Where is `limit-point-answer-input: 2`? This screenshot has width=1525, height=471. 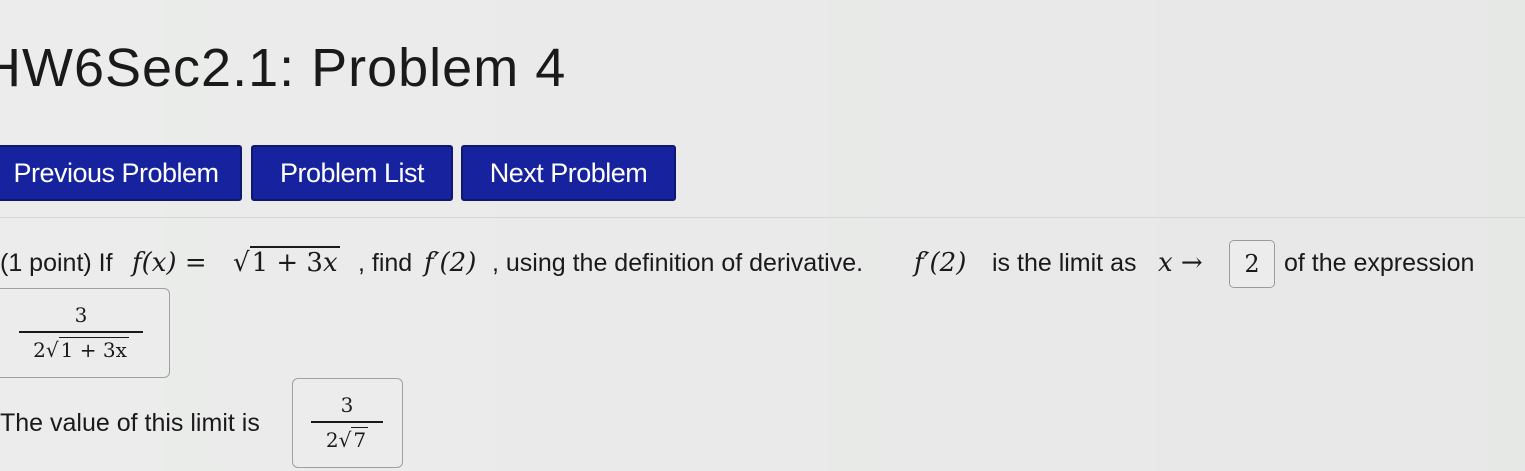 limit-point-answer-input: 2 is located at coordinates (1252, 264).